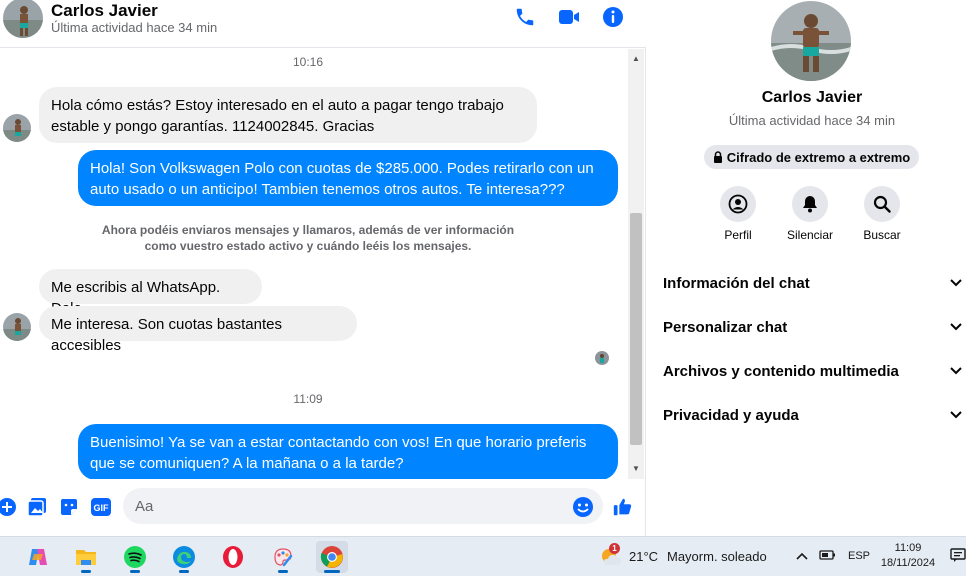 The width and height of the screenshot is (966, 576). I want to click on spotify-icon, so click(135, 557).